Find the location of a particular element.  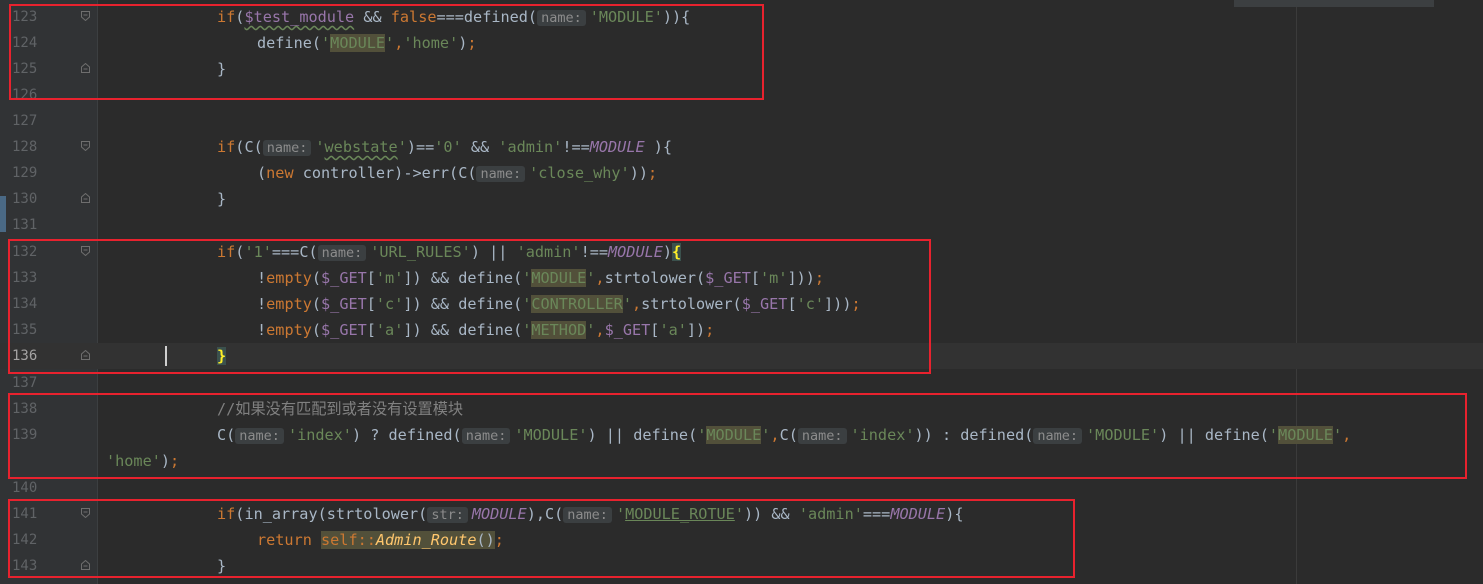

code-line: 130} is located at coordinates (741, 199).